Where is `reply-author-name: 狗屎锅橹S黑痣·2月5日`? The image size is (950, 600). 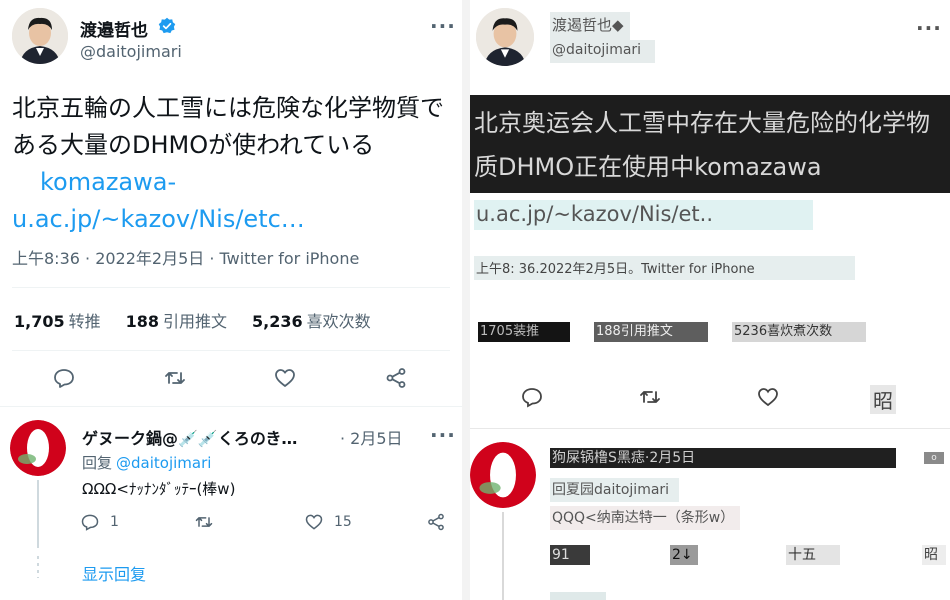 reply-author-name: 狗屎锅橹S黑痣·2月5日 is located at coordinates (723, 458).